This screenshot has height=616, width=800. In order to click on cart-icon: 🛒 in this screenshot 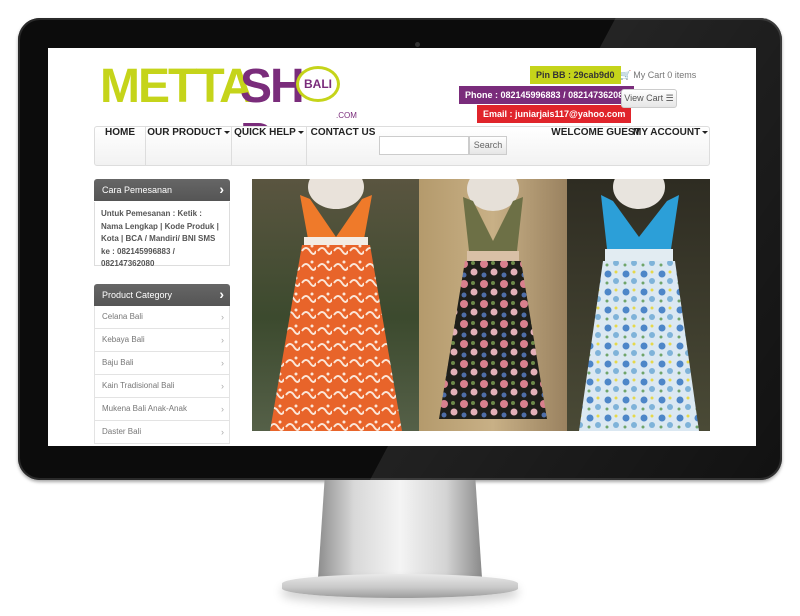, I will do `click(626, 75)`.